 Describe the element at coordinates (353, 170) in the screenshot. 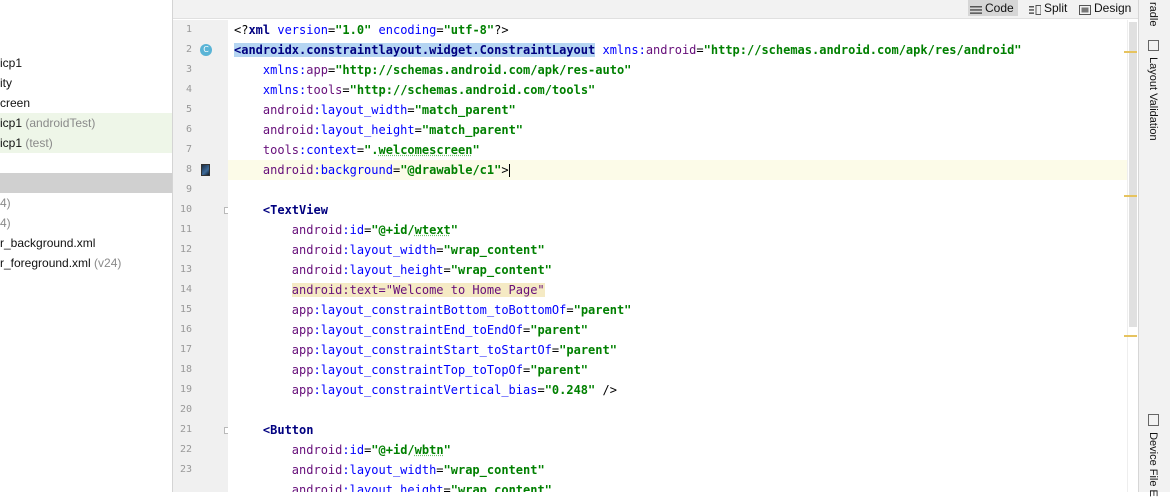

I see `code-token: :background` at that location.